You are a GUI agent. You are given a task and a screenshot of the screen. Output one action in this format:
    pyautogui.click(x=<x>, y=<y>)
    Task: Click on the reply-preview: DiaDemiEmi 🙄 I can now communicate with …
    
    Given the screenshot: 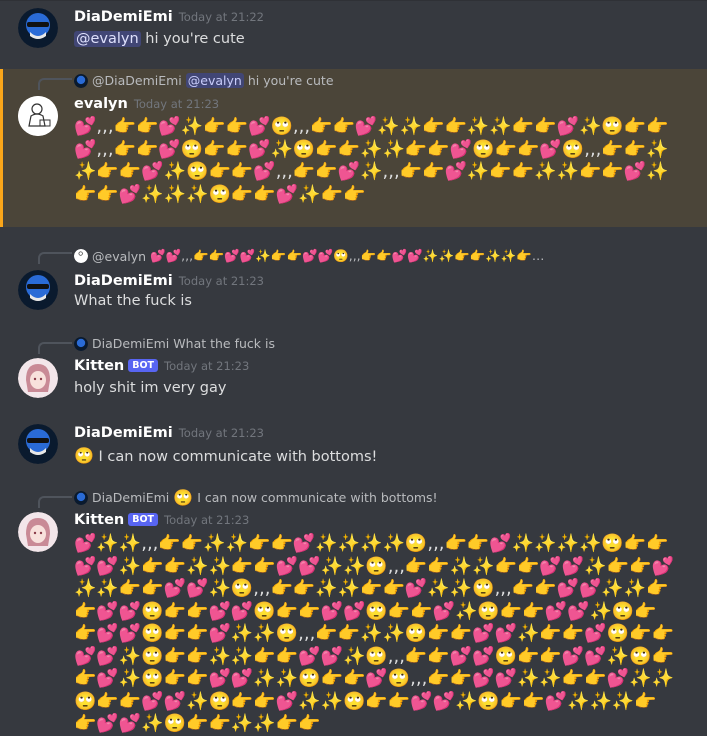 What is the action you would take?
    pyautogui.click(x=256, y=497)
    